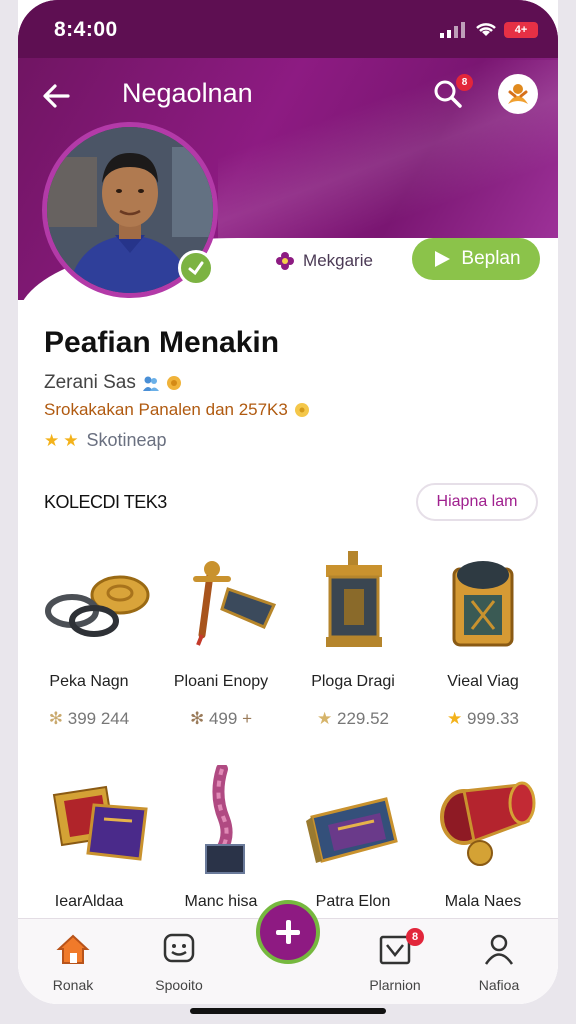 This screenshot has width=576, height=1024. What do you see at coordinates (105, 502) in the screenshot?
I see `collection-title: KOLECDI TEK3` at bounding box center [105, 502].